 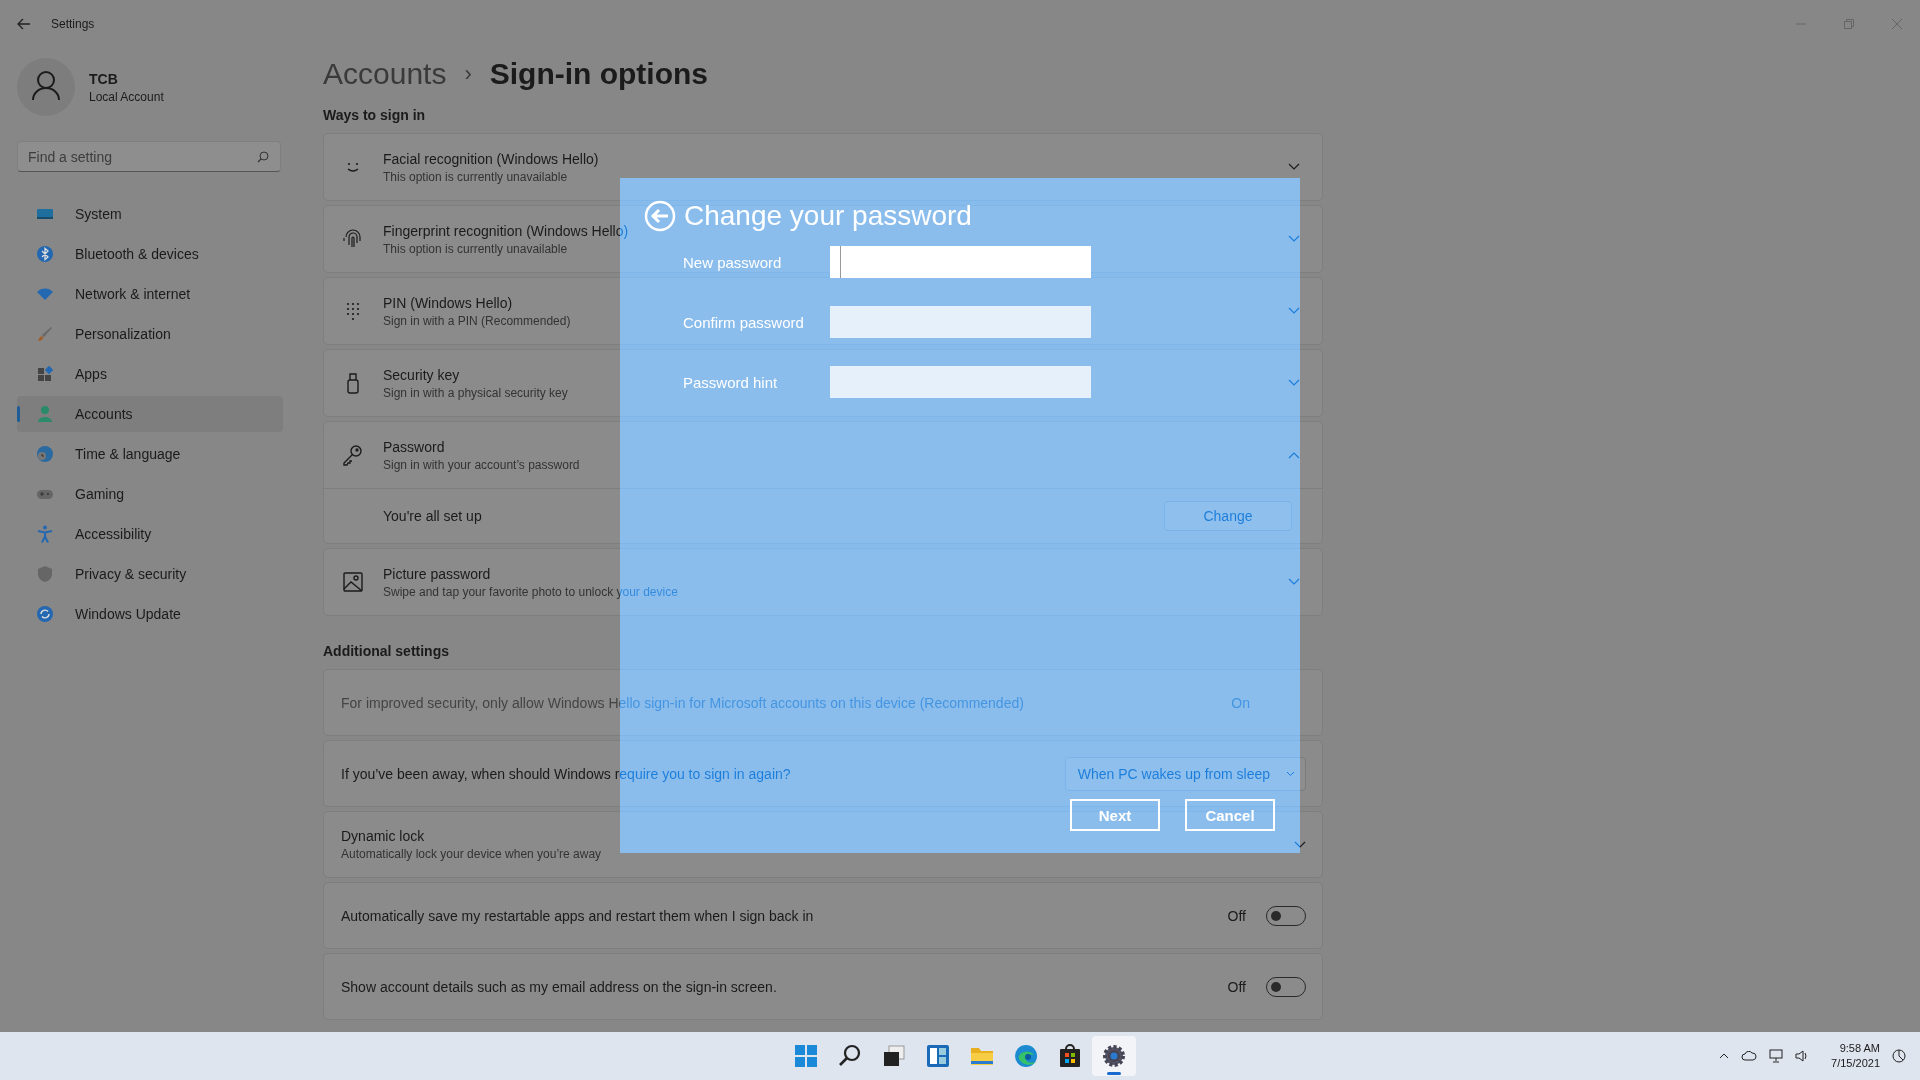 I want to click on field-label: New password, so click(x=733, y=262).